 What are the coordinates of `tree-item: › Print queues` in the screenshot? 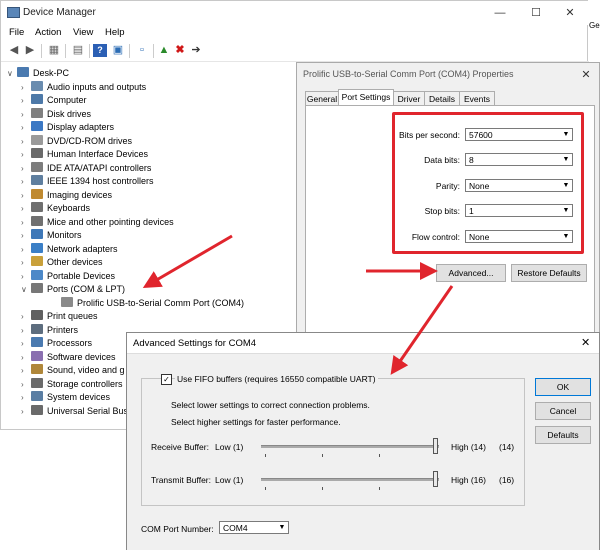 It's located at (59, 316).